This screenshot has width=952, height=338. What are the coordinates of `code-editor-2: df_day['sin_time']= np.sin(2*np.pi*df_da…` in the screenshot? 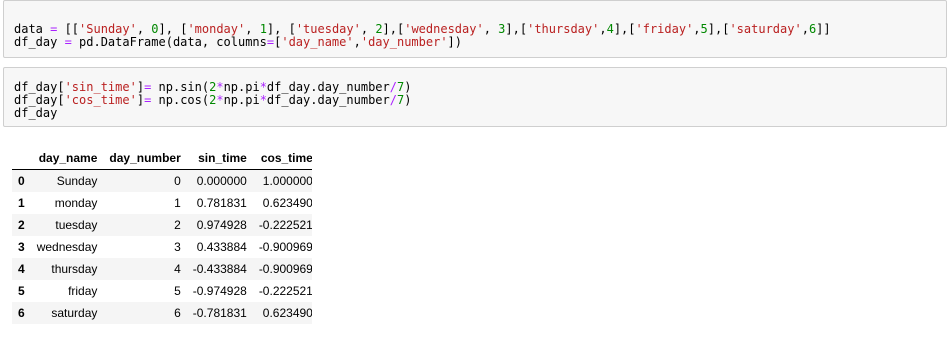 It's located at (212, 100).